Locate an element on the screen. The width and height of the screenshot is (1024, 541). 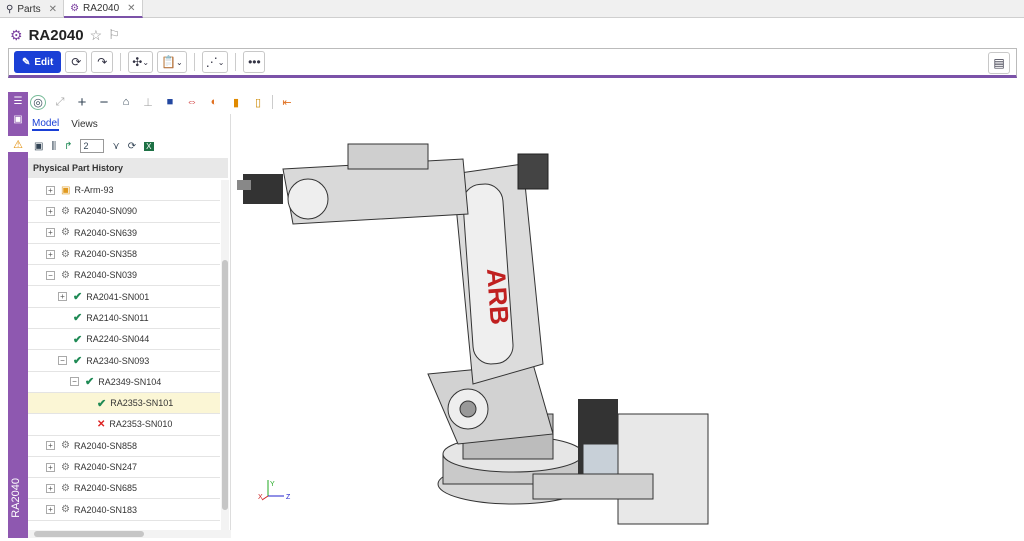
excel-icon: X is located at coordinates (149, 146).